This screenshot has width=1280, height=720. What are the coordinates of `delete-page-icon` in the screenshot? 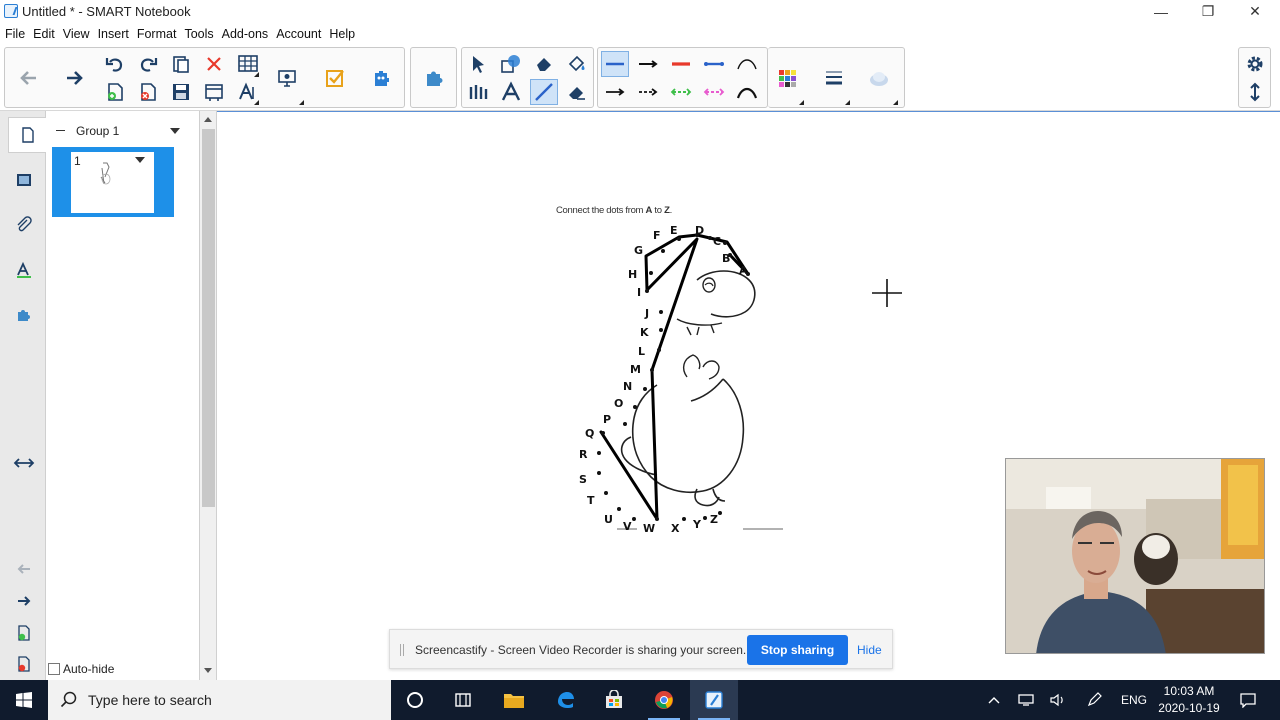 It's located at (148, 92).